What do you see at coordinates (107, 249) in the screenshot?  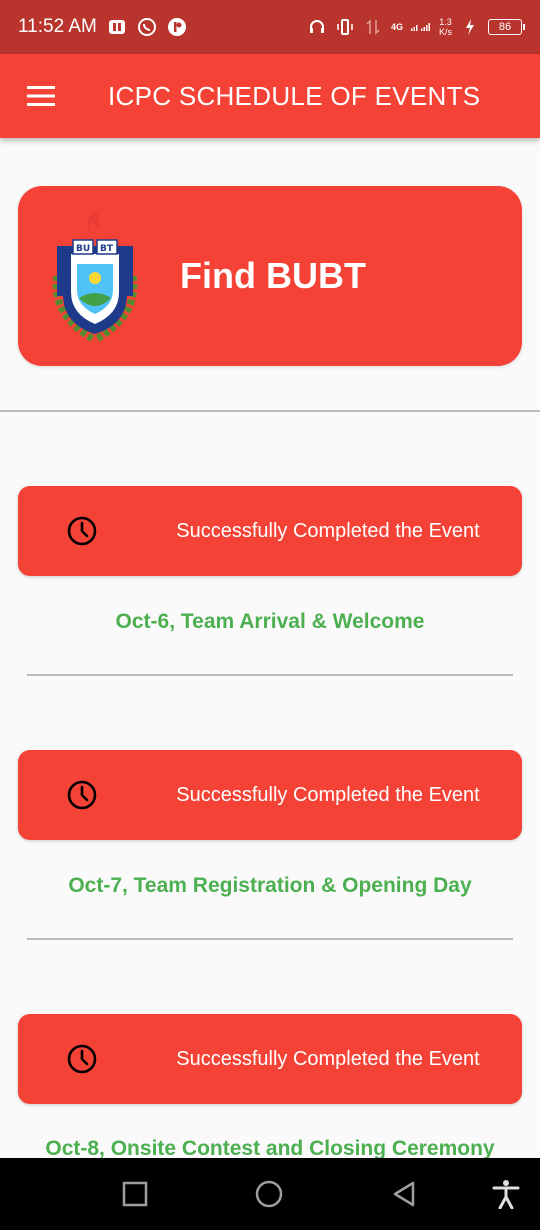 I see `svg-text: BT` at bounding box center [107, 249].